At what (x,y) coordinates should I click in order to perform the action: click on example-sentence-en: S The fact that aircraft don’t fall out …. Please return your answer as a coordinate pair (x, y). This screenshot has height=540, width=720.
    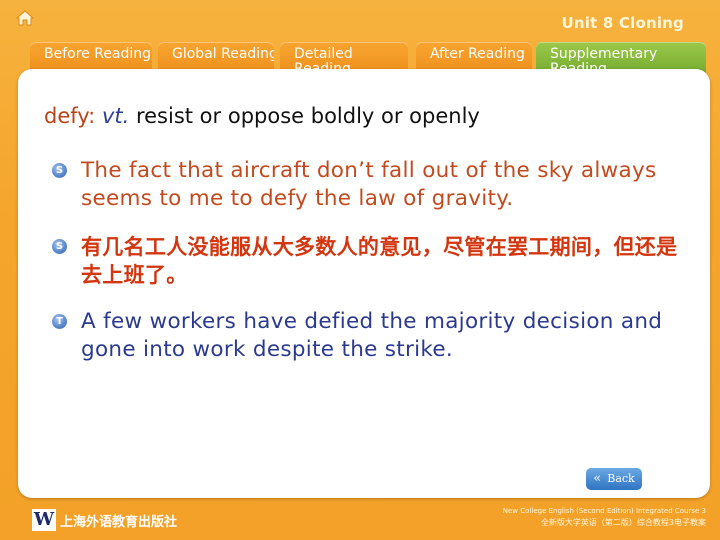
    Looking at the image, I should click on (366, 185).